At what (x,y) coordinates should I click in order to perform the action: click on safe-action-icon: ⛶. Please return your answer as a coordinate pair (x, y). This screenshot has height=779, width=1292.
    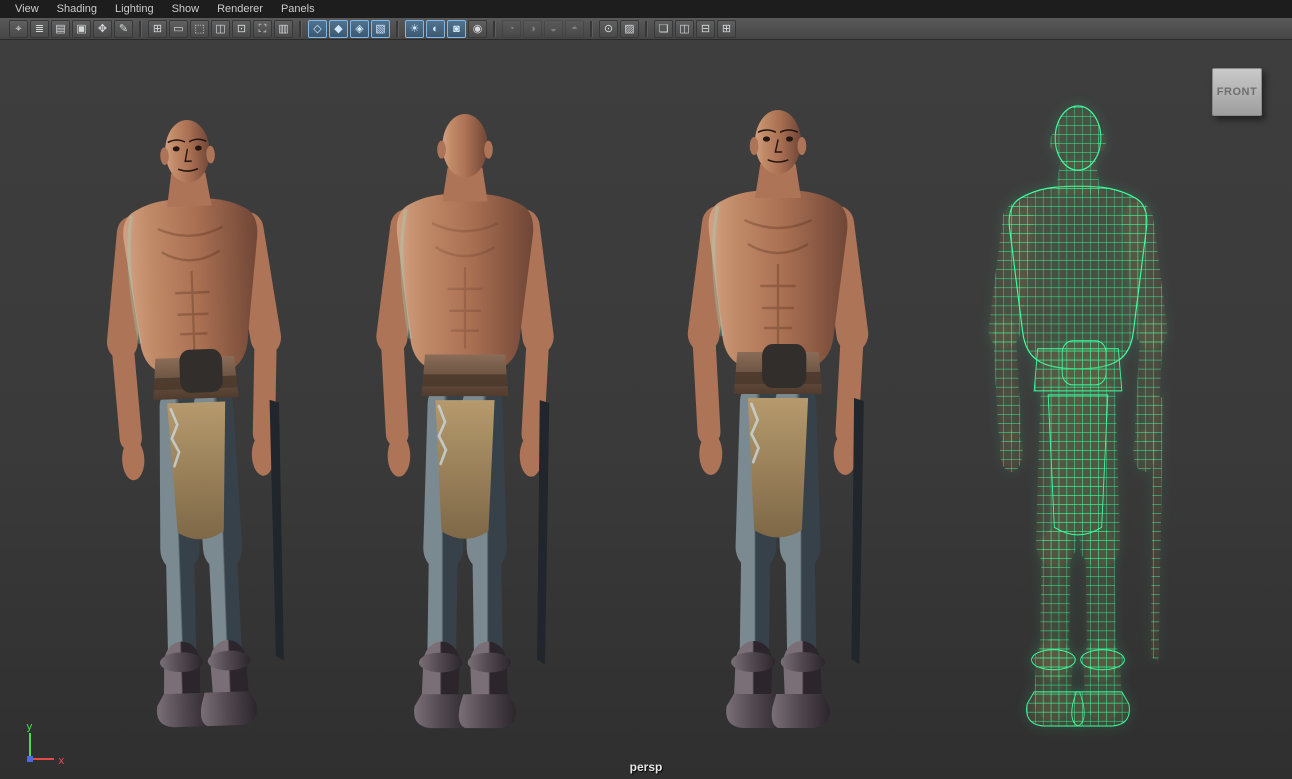
    Looking at the image, I should click on (262, 28).